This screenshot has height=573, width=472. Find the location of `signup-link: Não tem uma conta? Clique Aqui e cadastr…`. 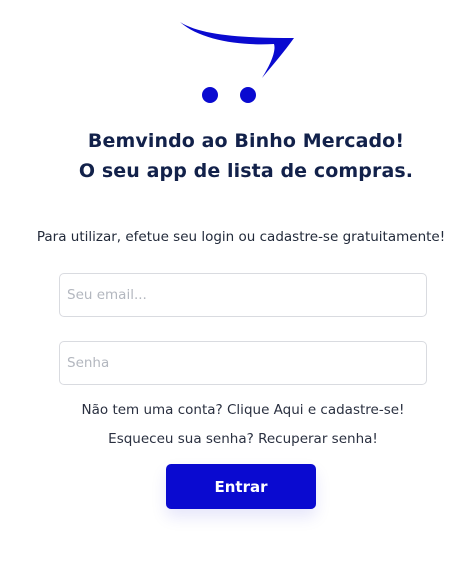

signup-link: Não tem uma conta? Clique Aqui e cadastr… is located at coordinates (236, 410).